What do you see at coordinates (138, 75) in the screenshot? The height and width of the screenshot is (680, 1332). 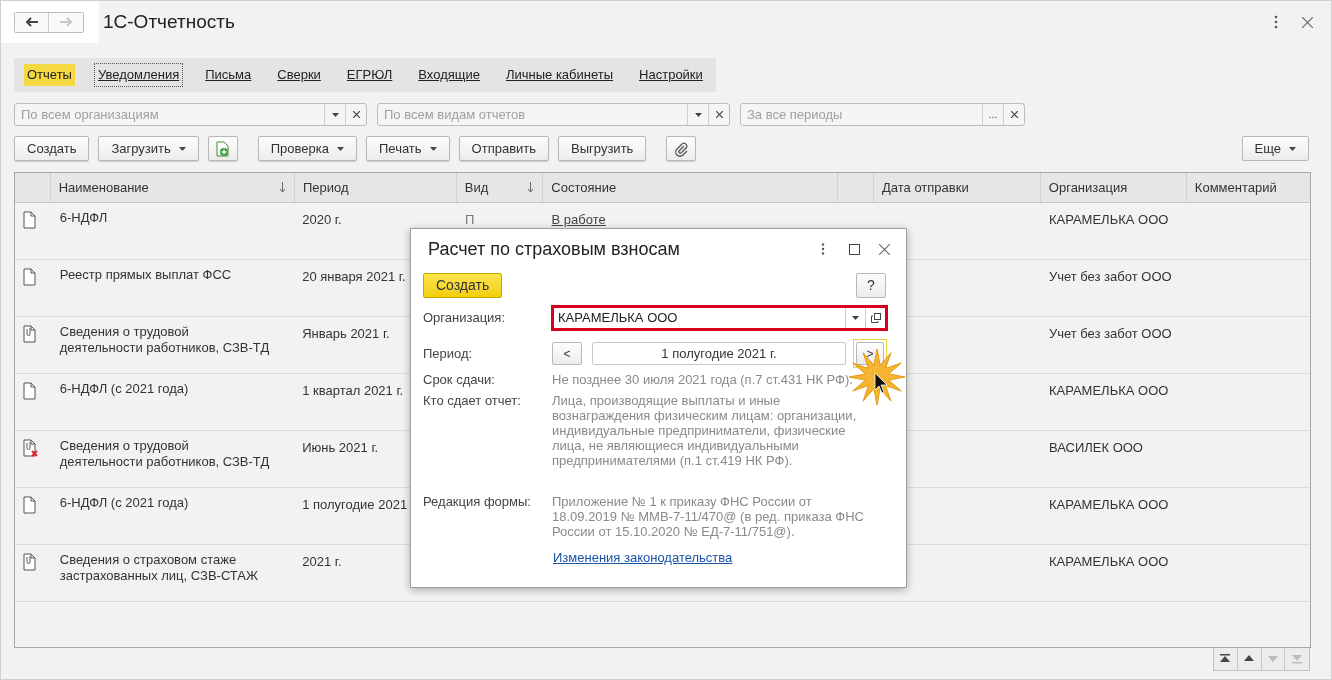 I see `tab: Уведомления` at bounding box center [138, 75].